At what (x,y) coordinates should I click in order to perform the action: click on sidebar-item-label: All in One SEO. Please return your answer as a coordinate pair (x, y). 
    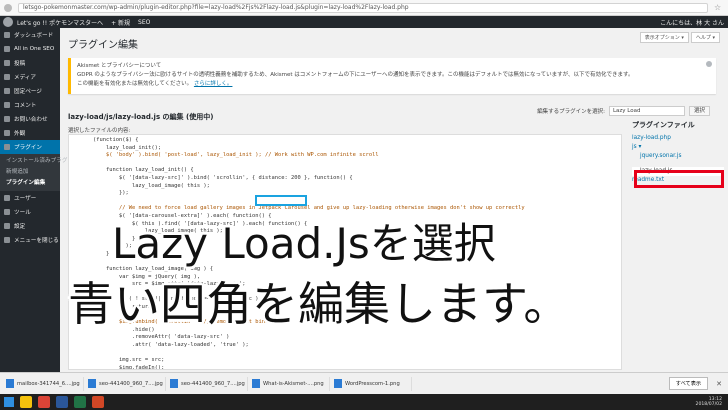
    Looking at the image, I should click on (34, 49).